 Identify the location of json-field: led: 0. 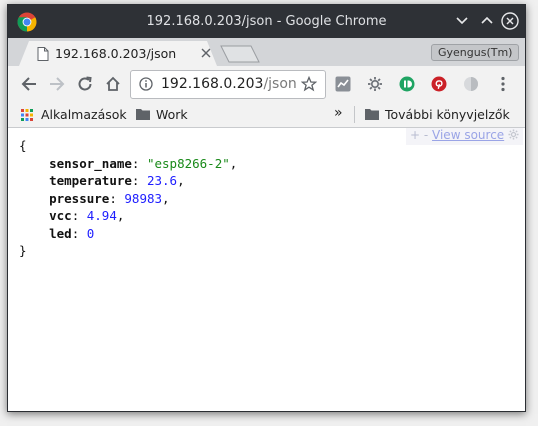
(72, 233).